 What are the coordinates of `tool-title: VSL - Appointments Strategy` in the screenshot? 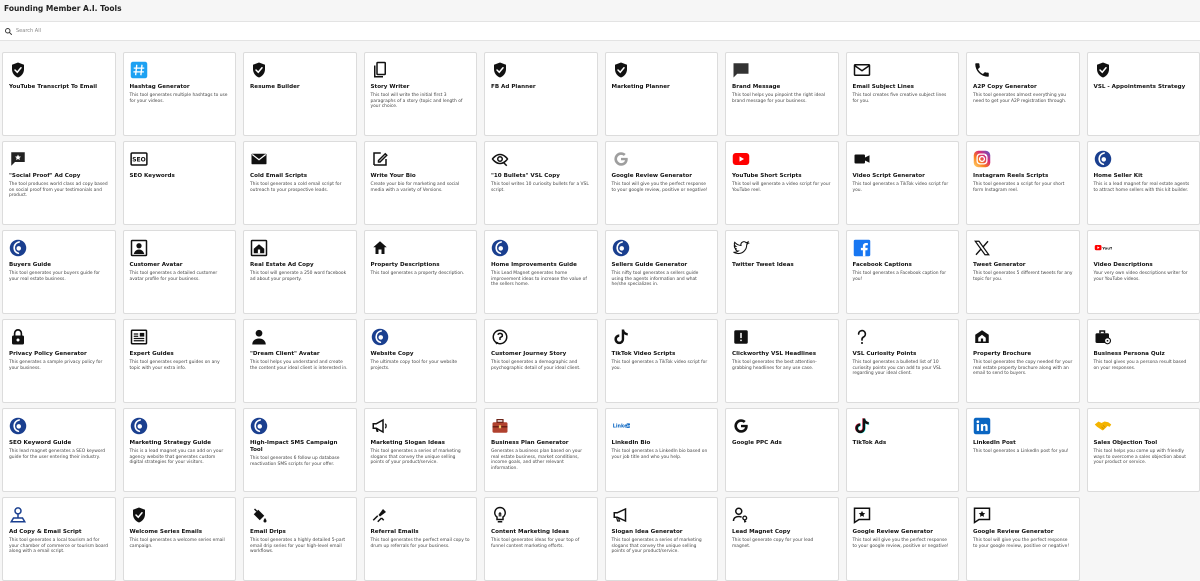 It's located at (1144, 87).